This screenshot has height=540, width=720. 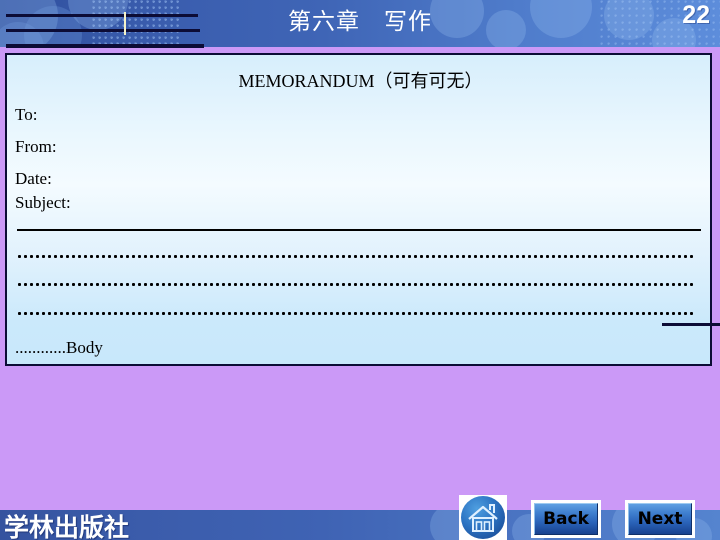 I want to click on field-label-from: From:, so click(x=36, y=146).